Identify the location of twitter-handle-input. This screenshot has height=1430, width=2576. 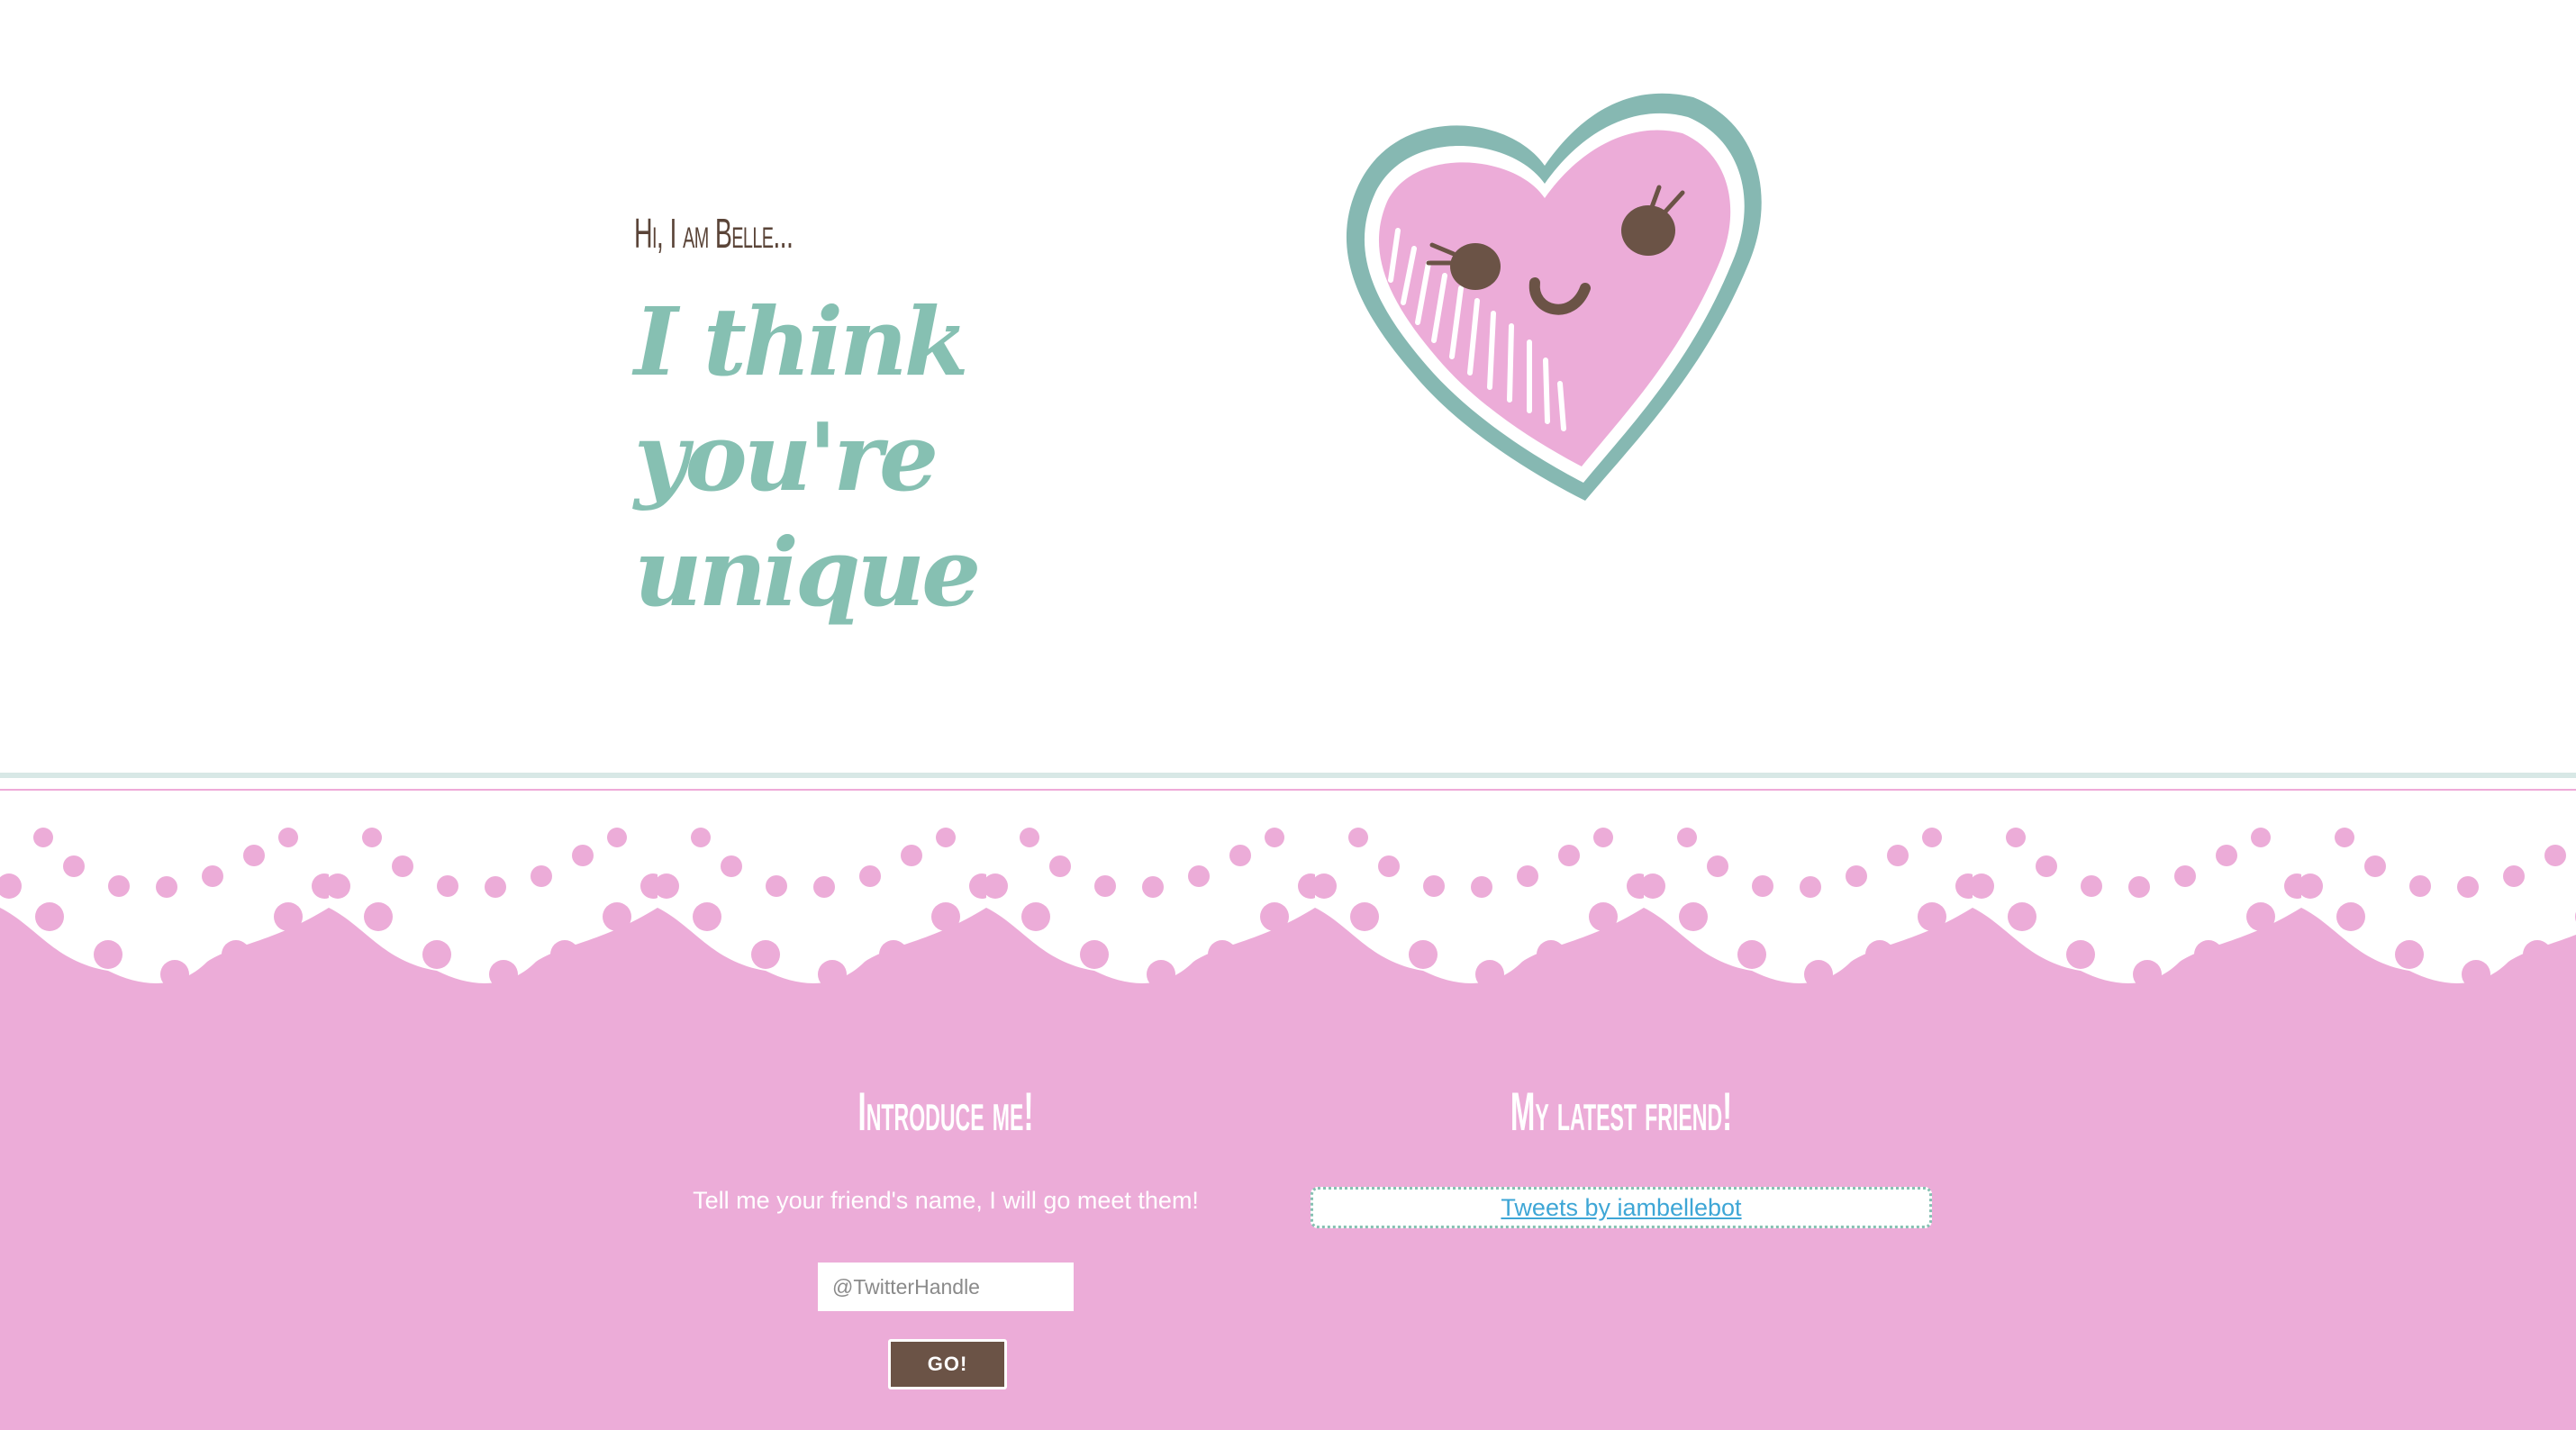
(946, 1287).